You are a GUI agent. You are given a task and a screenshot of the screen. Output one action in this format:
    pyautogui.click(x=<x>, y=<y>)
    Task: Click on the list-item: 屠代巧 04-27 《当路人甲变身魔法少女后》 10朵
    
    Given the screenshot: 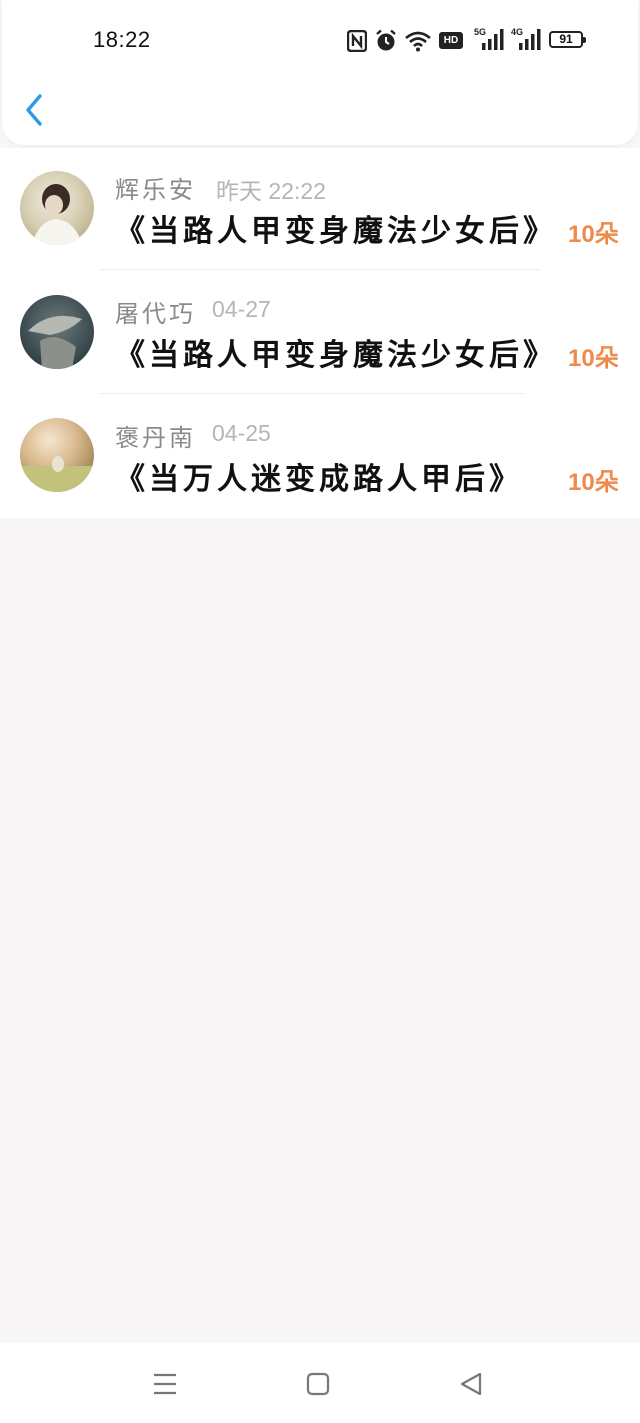 What is the action you would take?
    pyautogui.click(x=320, y=334)
    